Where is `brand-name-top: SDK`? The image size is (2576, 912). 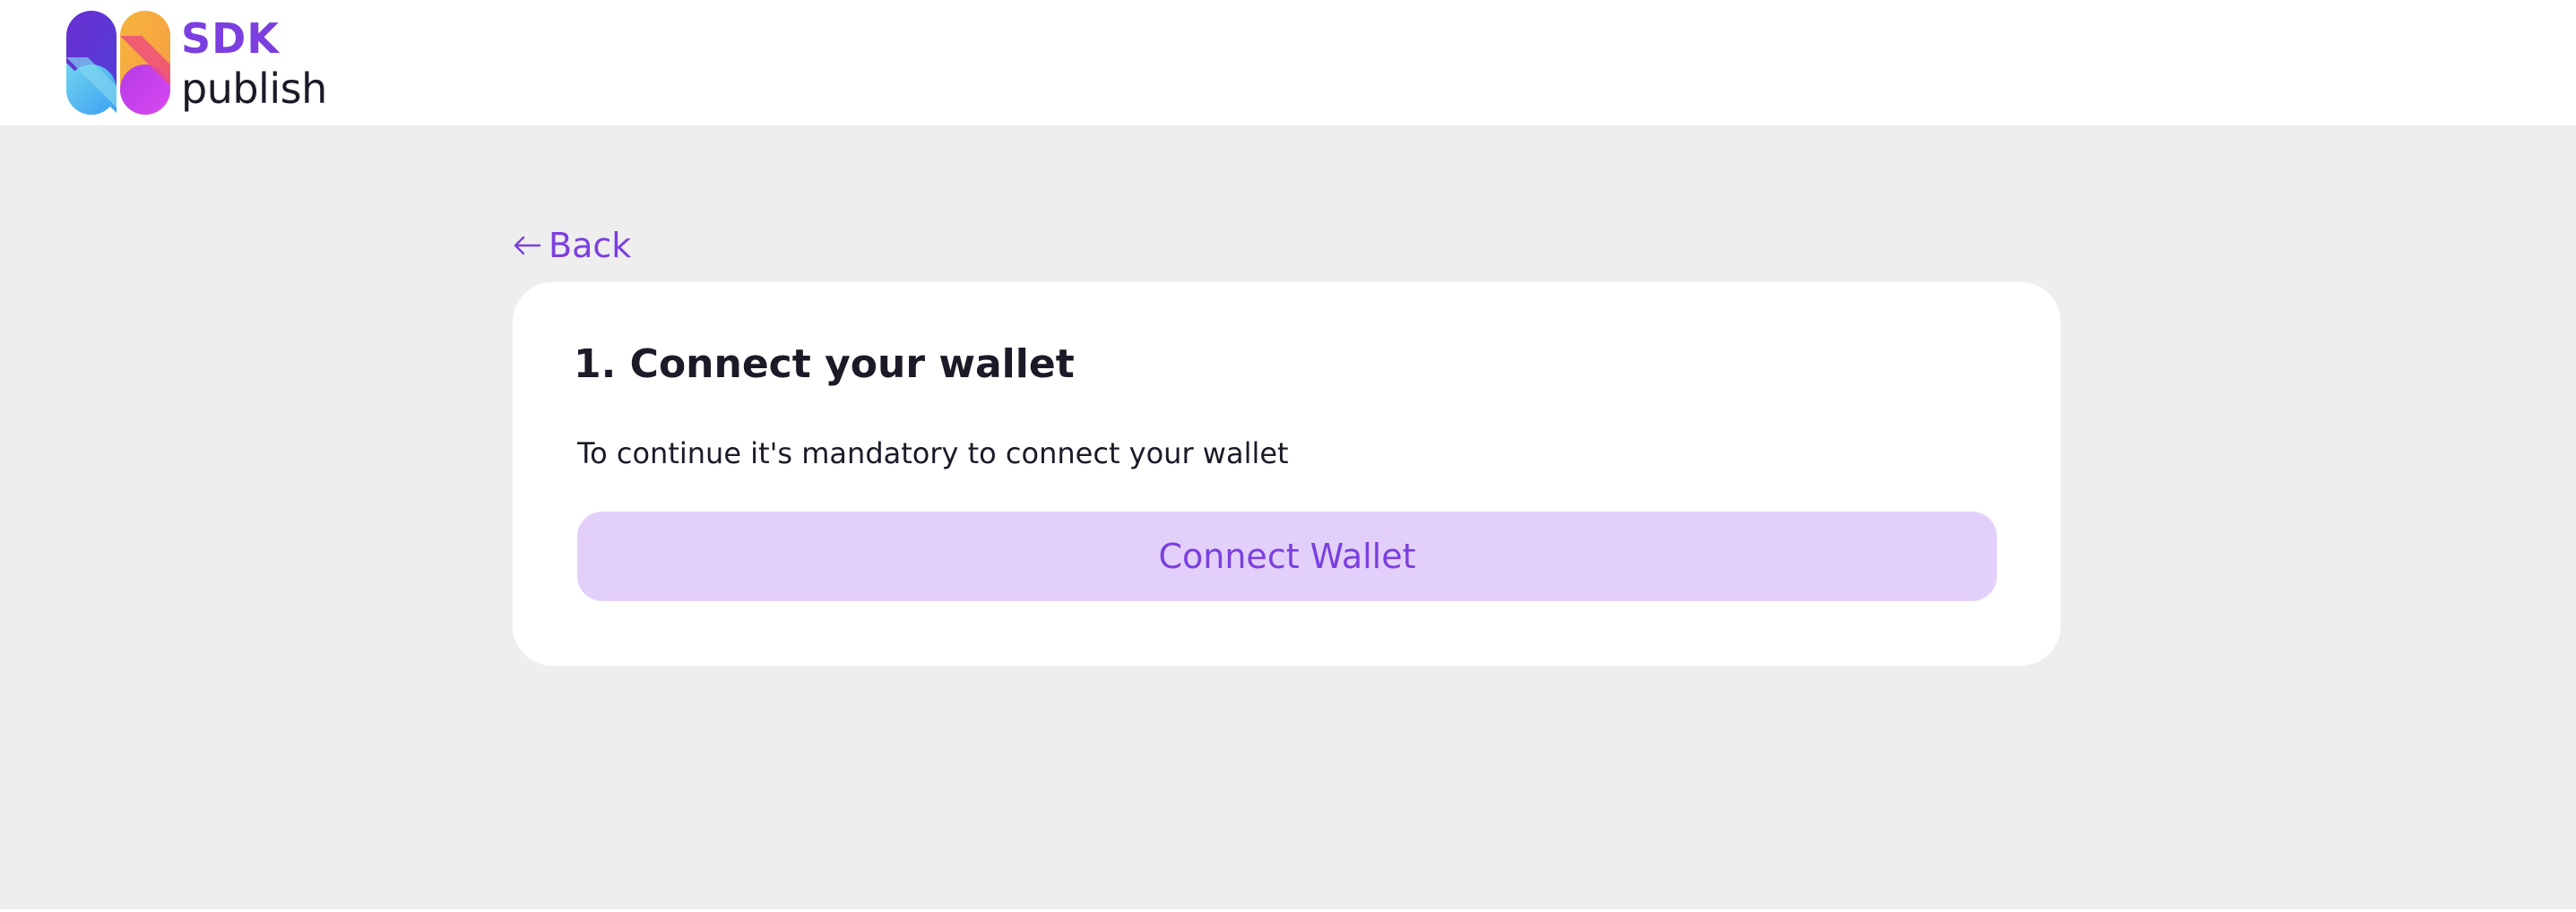
brand-name-top: SDK is located at coordinates (230, 38).